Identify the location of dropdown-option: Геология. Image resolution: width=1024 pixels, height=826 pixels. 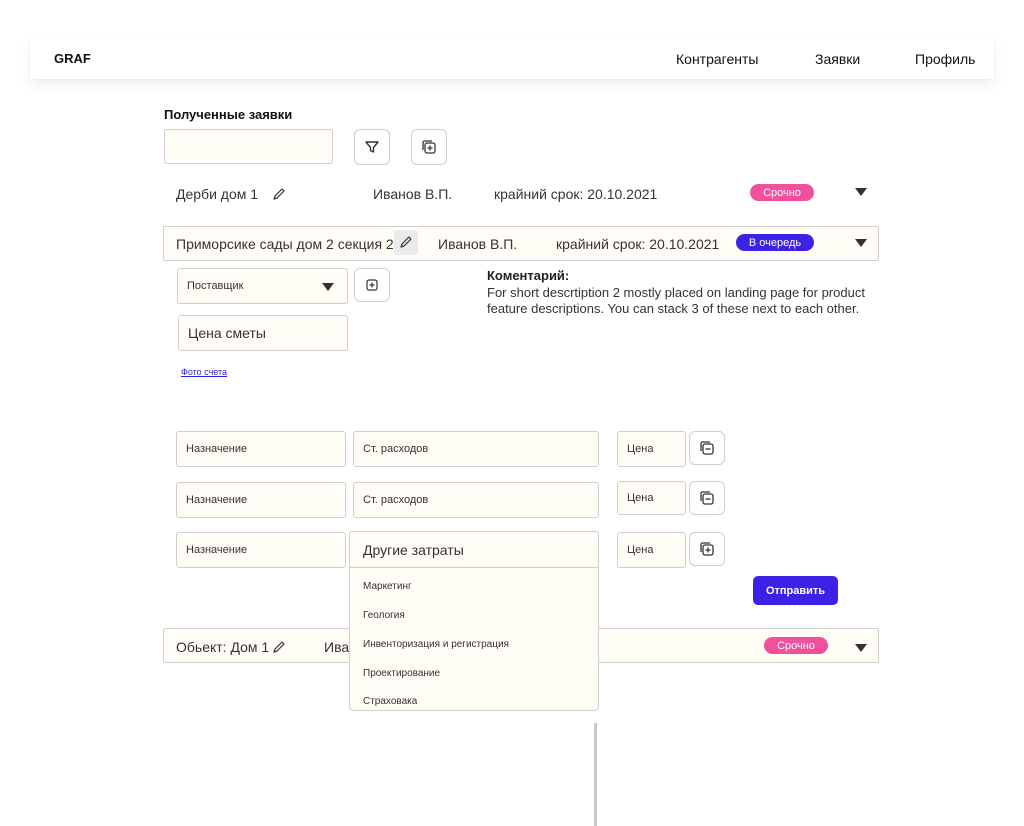
(384, 615).